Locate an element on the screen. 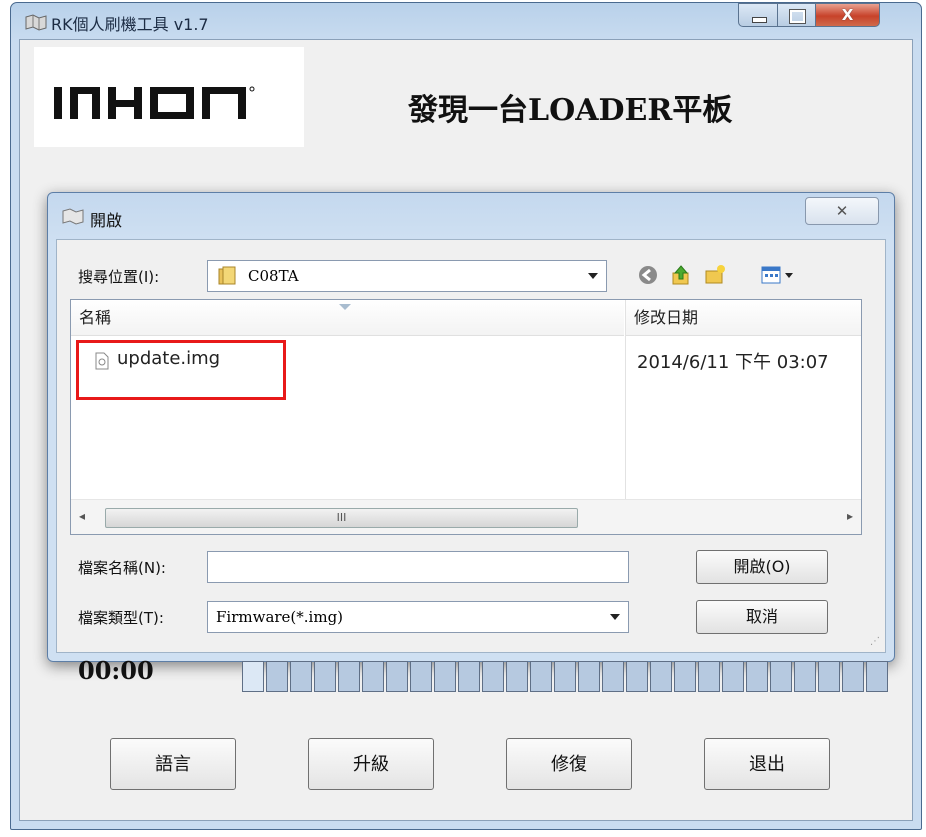  window-title: RK個人刷機工具 v1.7 is located at coordinates (130, 24).